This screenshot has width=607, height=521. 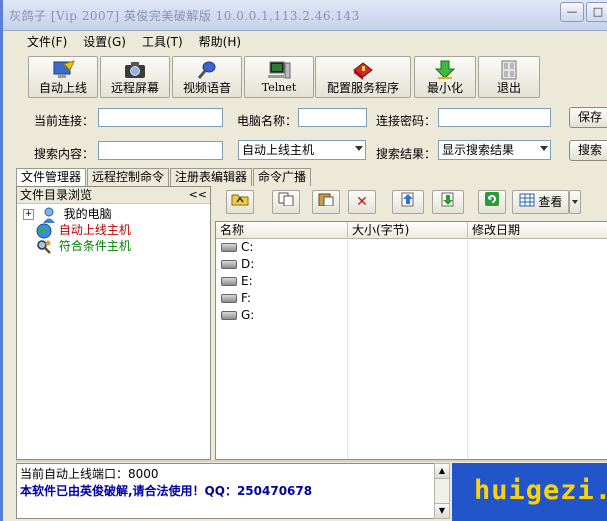 I want to click on status-scrollbar: ▲ ▼, so click(x=442, y=491).